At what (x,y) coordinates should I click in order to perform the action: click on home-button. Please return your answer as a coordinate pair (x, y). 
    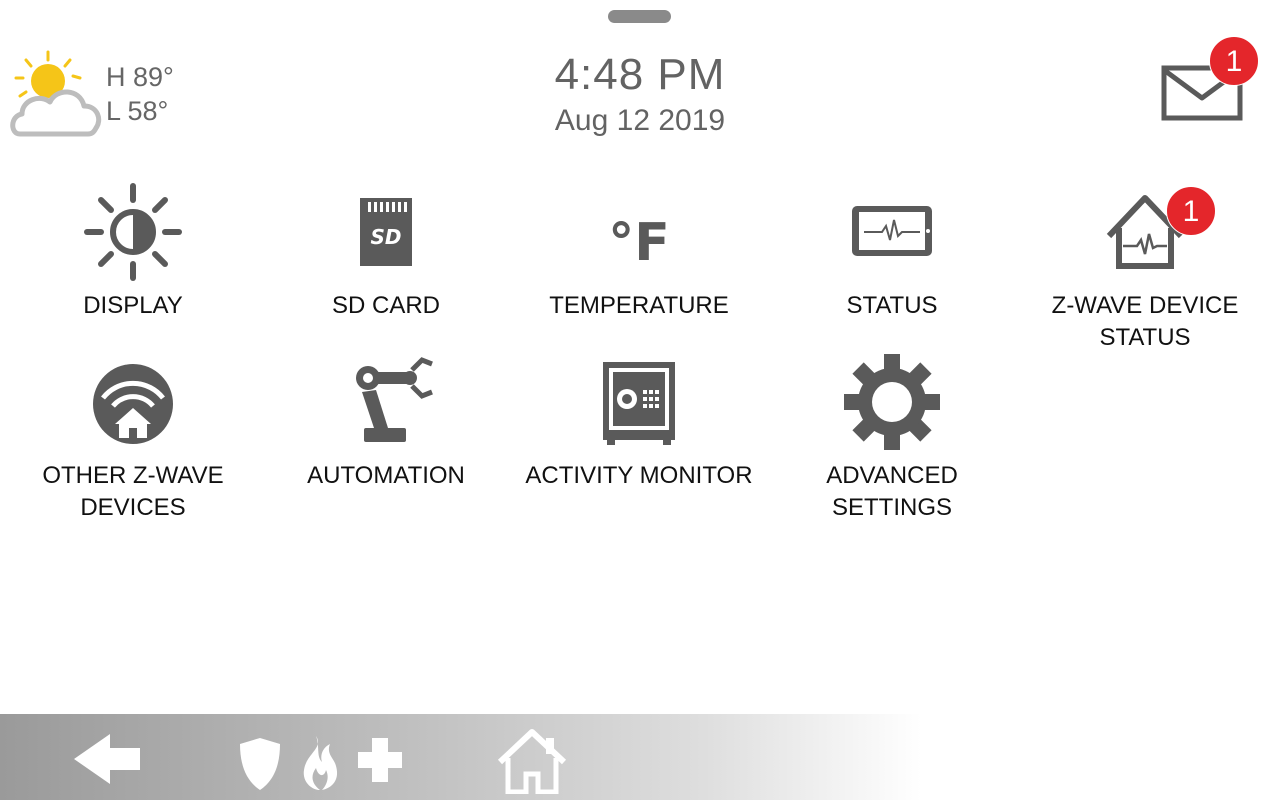
    Looking at the image, I should click on (532, 759).